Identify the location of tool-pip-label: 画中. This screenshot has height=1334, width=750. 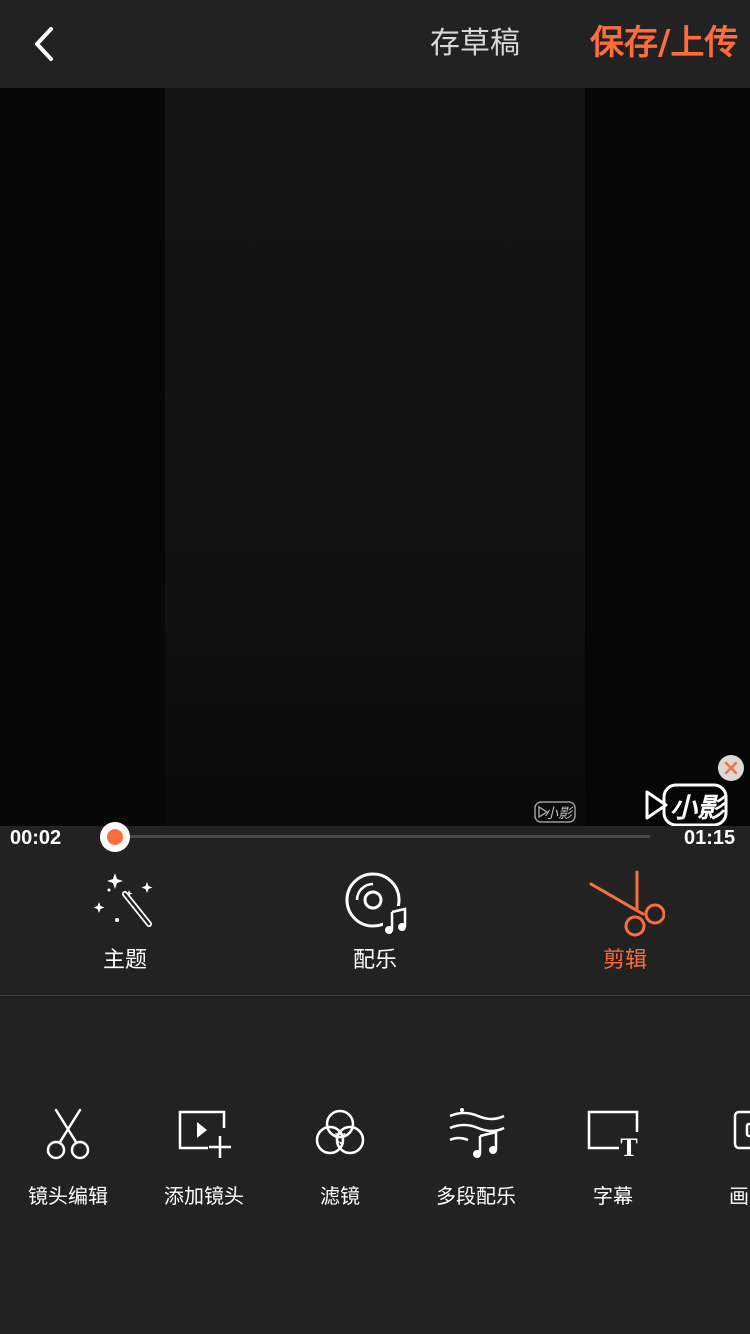
(739, 1196).